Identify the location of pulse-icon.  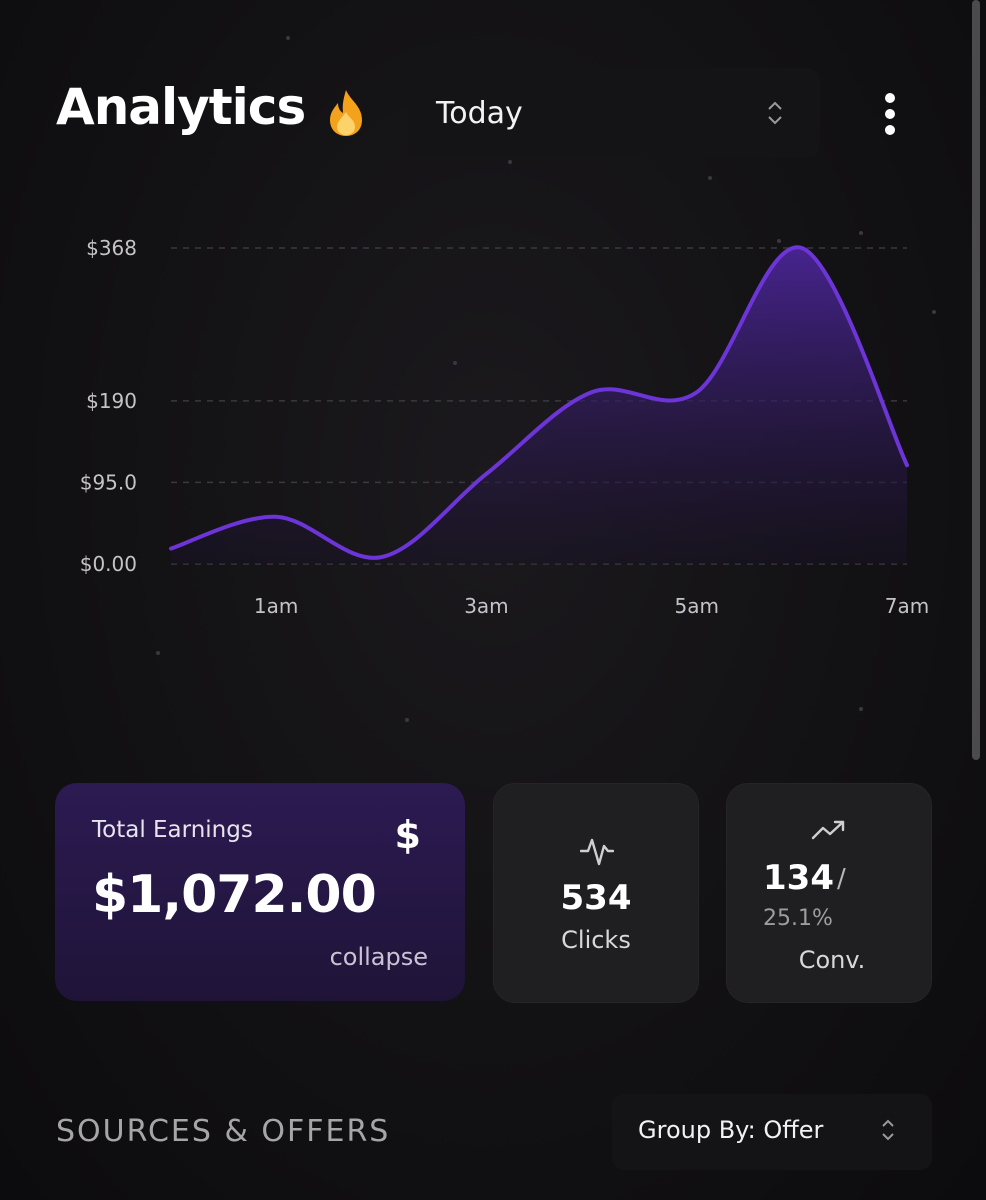
(597, 852).